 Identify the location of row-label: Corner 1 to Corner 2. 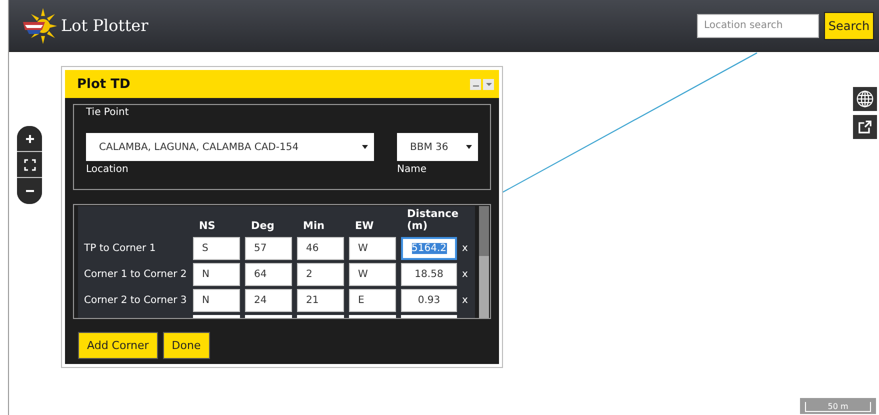
(136, 274).